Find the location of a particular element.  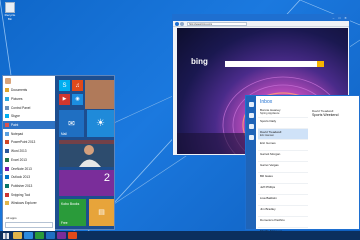

back-icon is located at coordinates (177, 23).